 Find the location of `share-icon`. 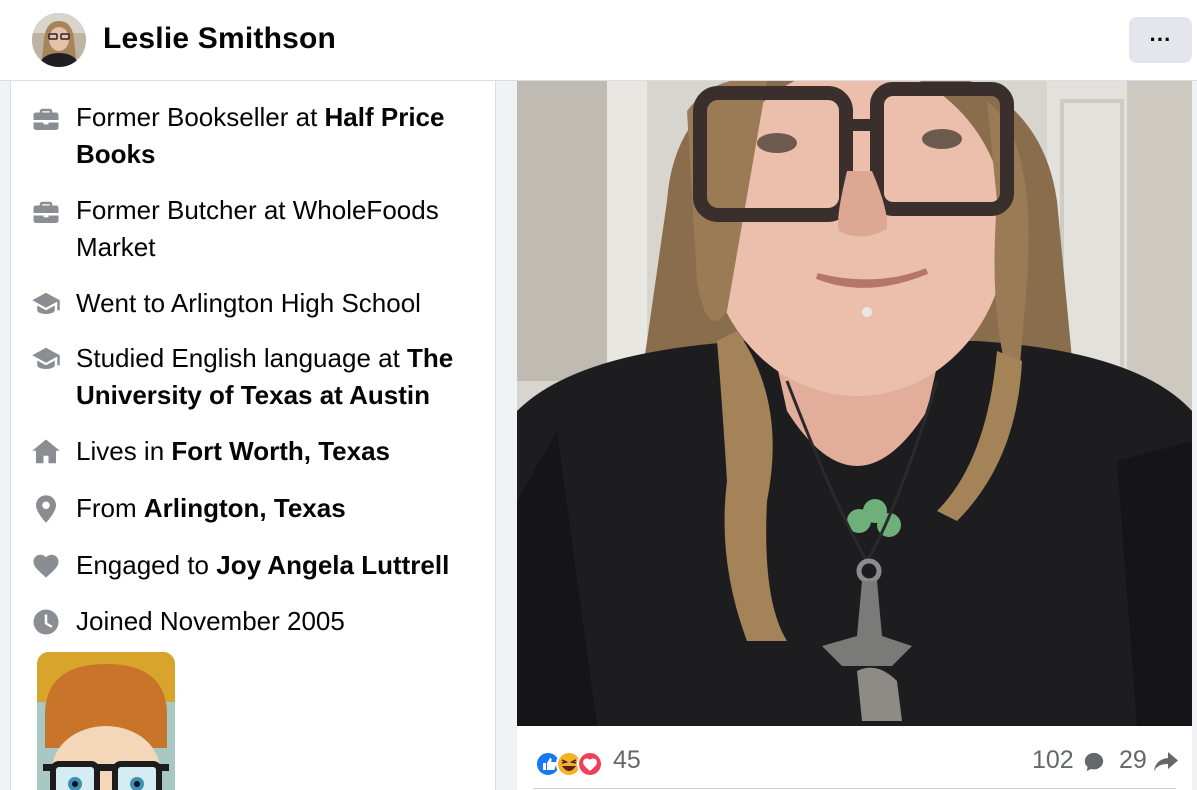

share-icon is located at coordinates (1166, 761).